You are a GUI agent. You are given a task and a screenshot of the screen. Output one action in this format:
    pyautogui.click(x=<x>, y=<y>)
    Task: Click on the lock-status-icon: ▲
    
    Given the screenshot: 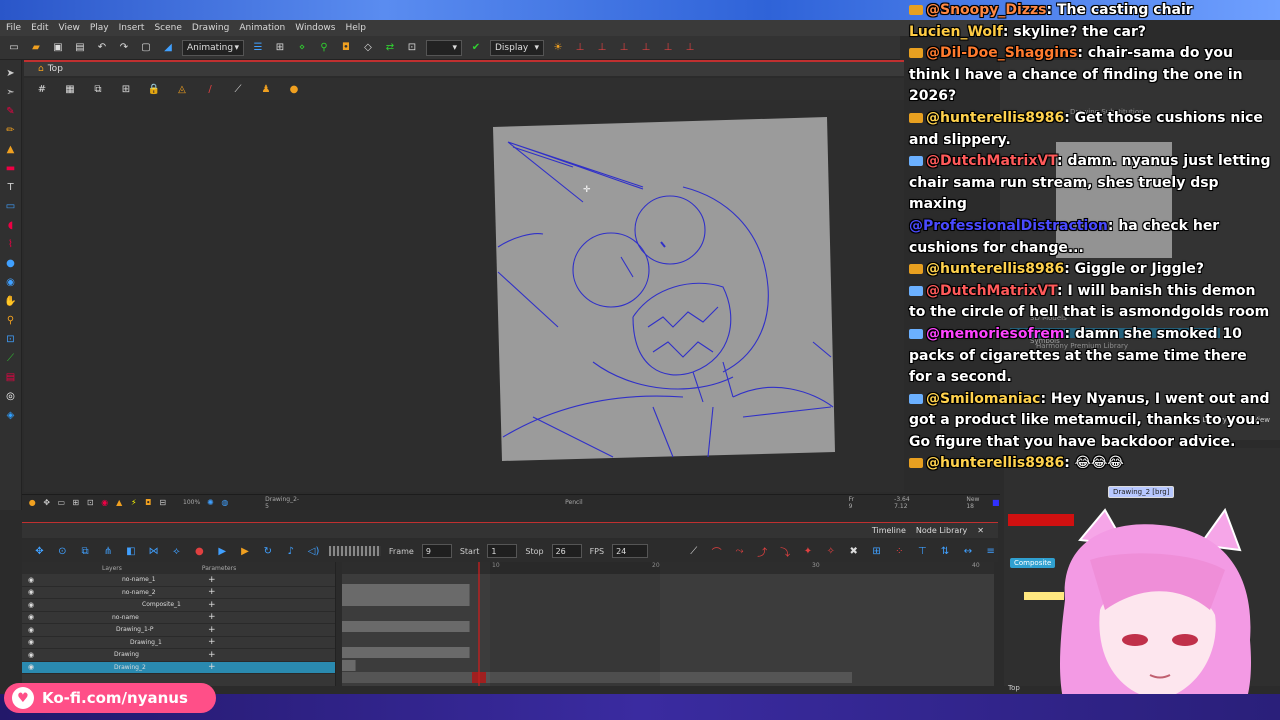 What is the action you would take?
    pyautogui.click(x=119, y=503)
    